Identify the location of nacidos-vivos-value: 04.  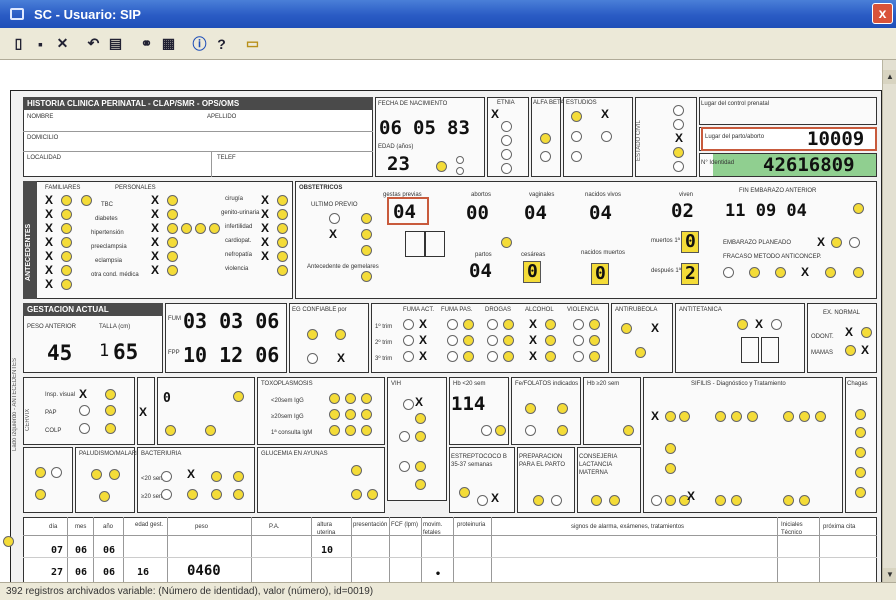
(600, 213).